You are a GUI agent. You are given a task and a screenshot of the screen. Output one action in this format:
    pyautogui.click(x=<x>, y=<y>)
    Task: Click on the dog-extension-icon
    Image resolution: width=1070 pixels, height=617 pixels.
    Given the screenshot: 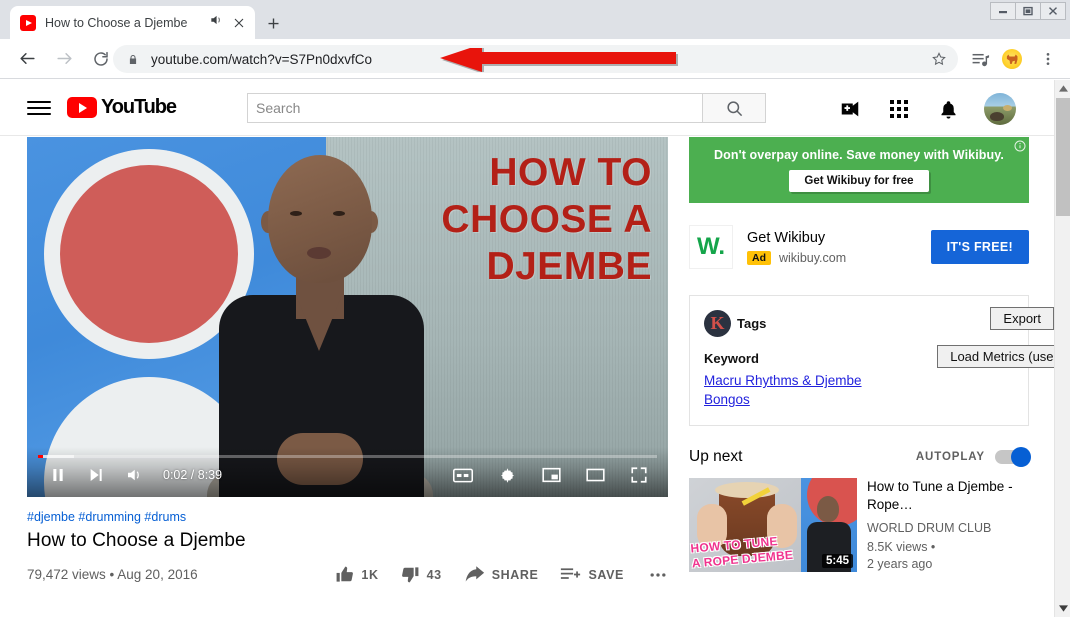 What is the action you would take?
    pyautogui.click(x=1012, y=59)
    